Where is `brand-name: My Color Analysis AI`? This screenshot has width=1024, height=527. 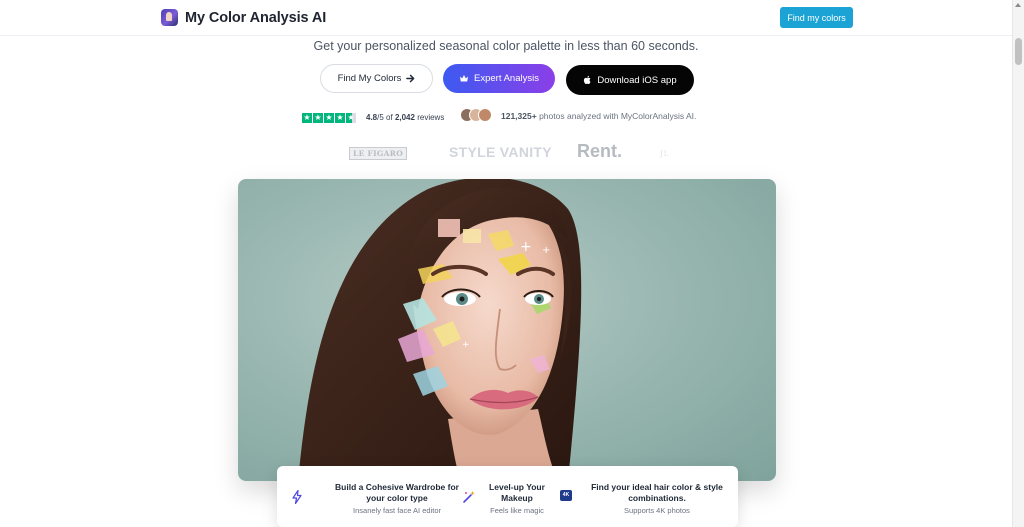
brand-name: My Color Analysis AI is located at coordinates (256, 17).